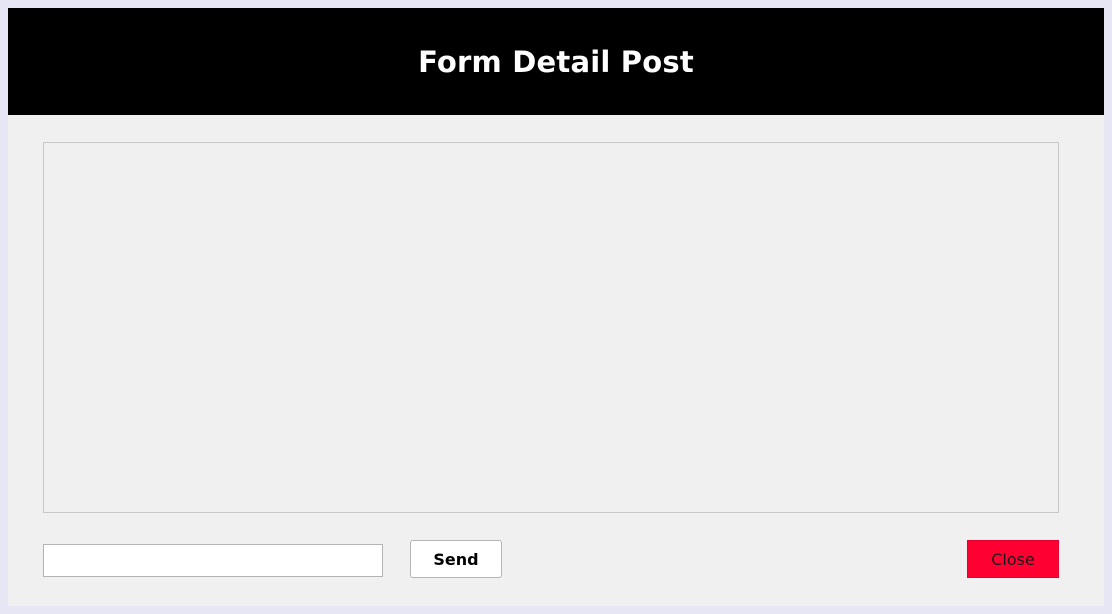 This screenshot has height=614, width=1112. Describe the element at coordinates (456, 559) in the screenshot. I see `send-button: Send` at that location.